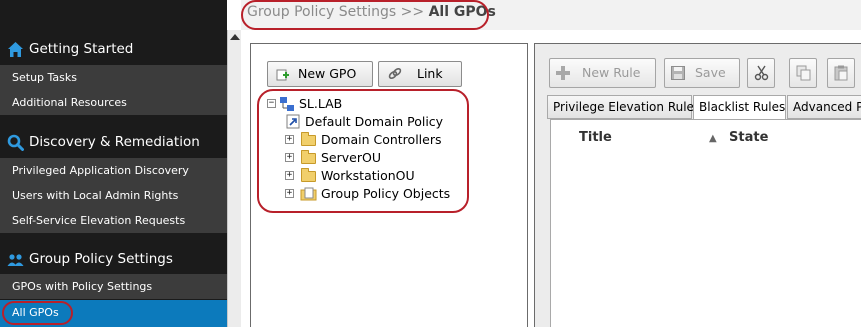  What do you see at coordinates (611, 72) in the screenshot?
I see `new-rule-label: New Rule` at bounding box center [611, 72].